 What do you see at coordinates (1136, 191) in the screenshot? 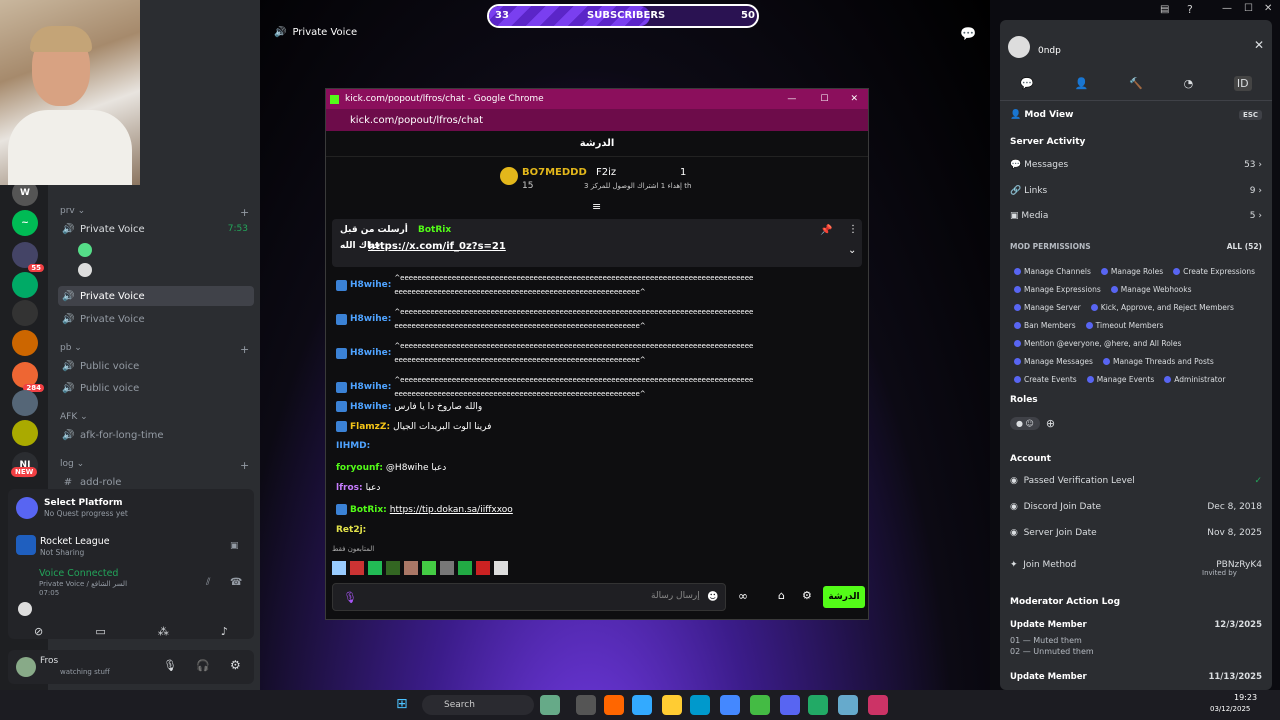
I see `activity-row: 🔗 Links 9 ›` at bounding box center [1136, 191].